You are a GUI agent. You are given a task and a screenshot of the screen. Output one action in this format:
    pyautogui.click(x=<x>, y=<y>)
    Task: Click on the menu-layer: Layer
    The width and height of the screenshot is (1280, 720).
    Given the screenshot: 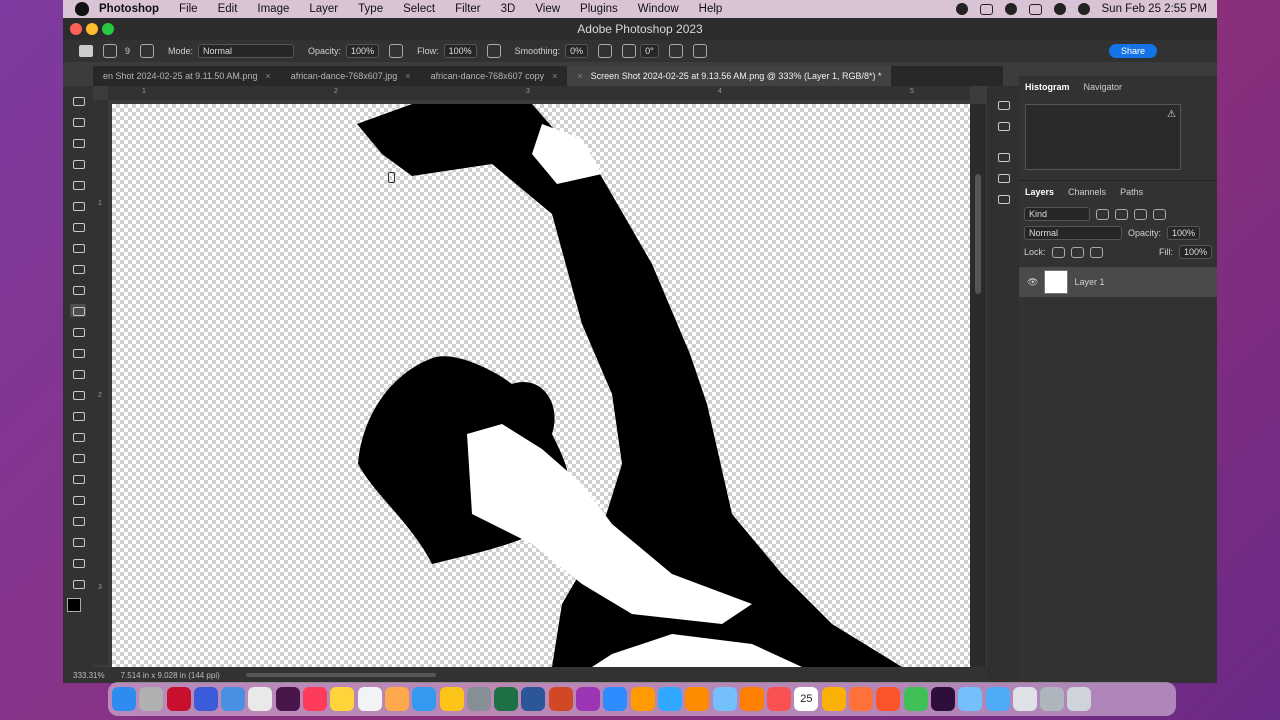 What is the action you would take?
    pyautogui.click(x=323, y=9)
    